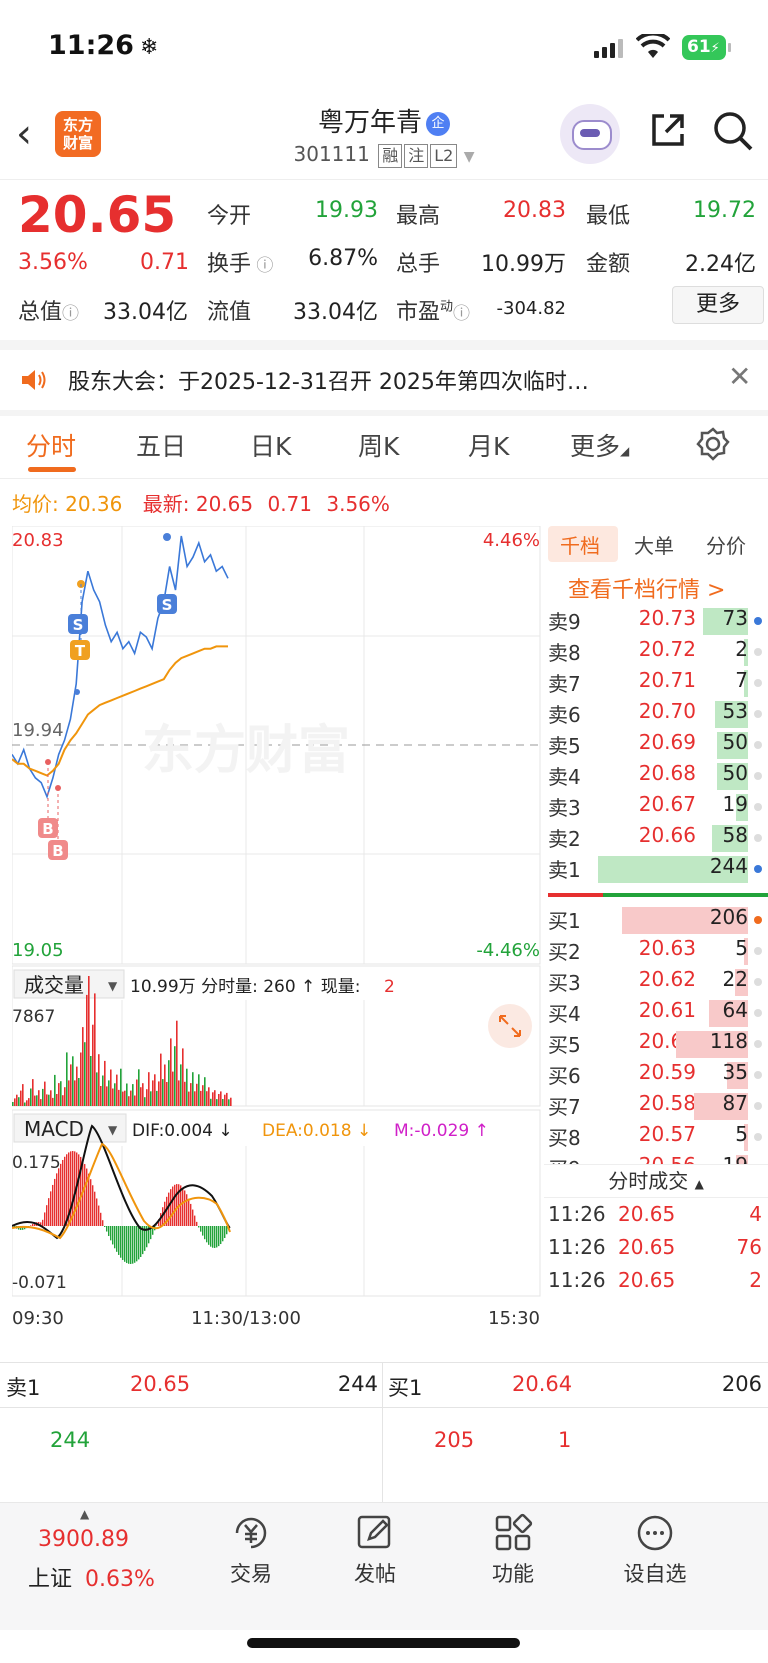 The width and height of the screenshot is (768, 1663). Describe the element at coordinates (656, 869) in the screenshot. I see `ask-row: 卖120.65244` at that location.